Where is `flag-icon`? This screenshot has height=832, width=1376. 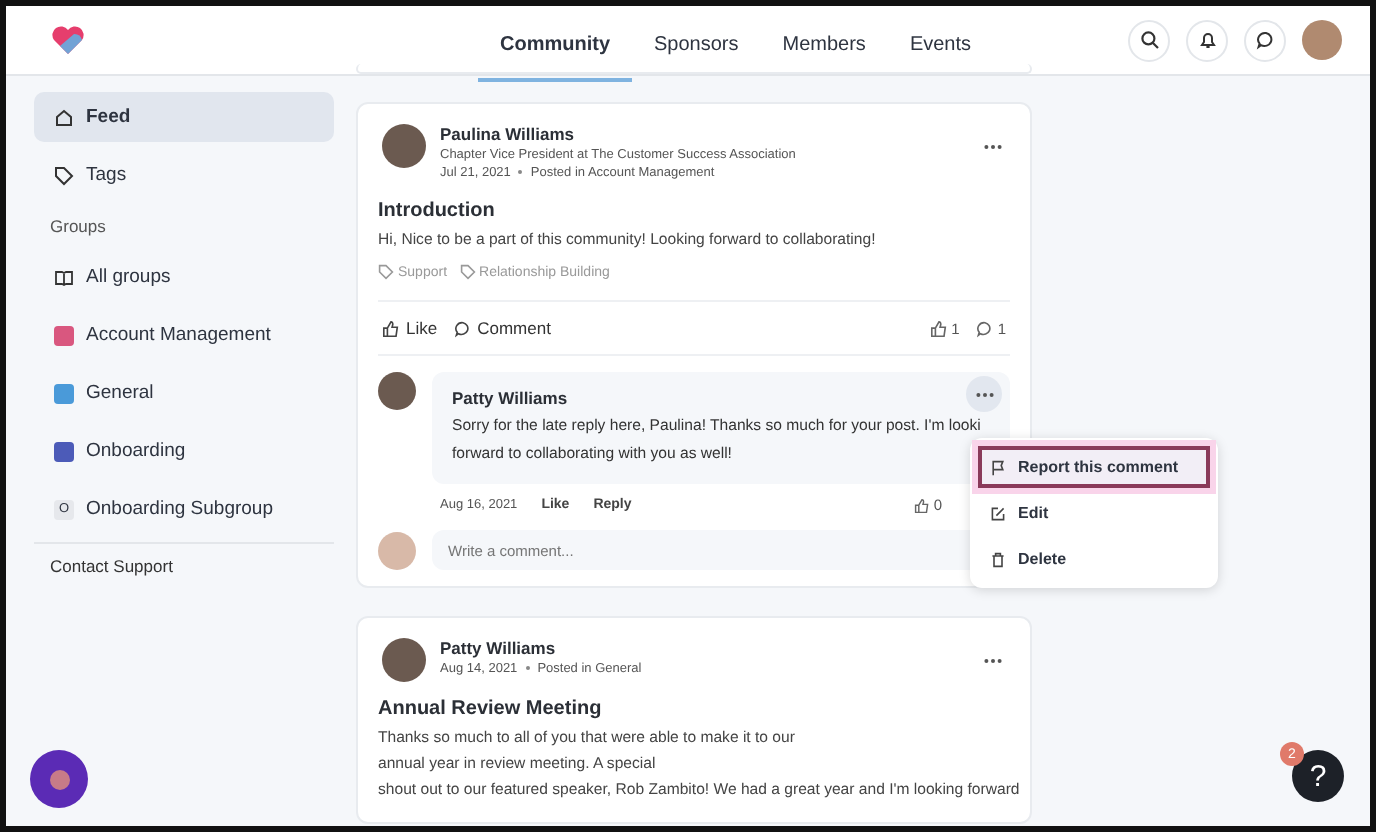
flag-icon is located at coordinates (998, 467).